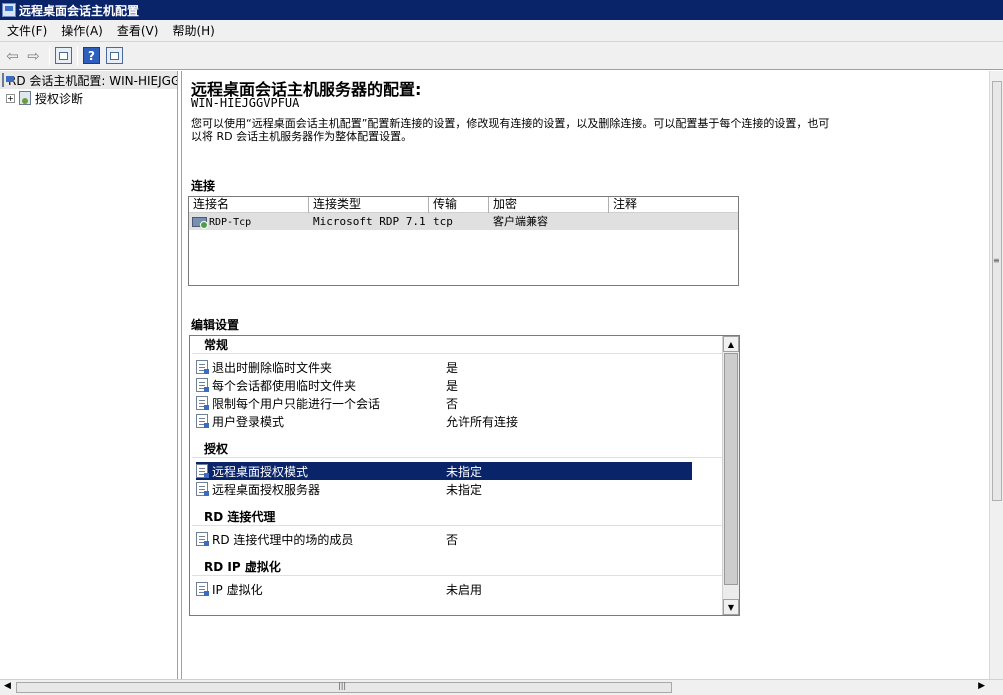 The width and height of the screenshot is (1003, 695). Describe the element at coordinates (369, 205) in the screenshot. I see `column-header-type: 连接类型` at that location.